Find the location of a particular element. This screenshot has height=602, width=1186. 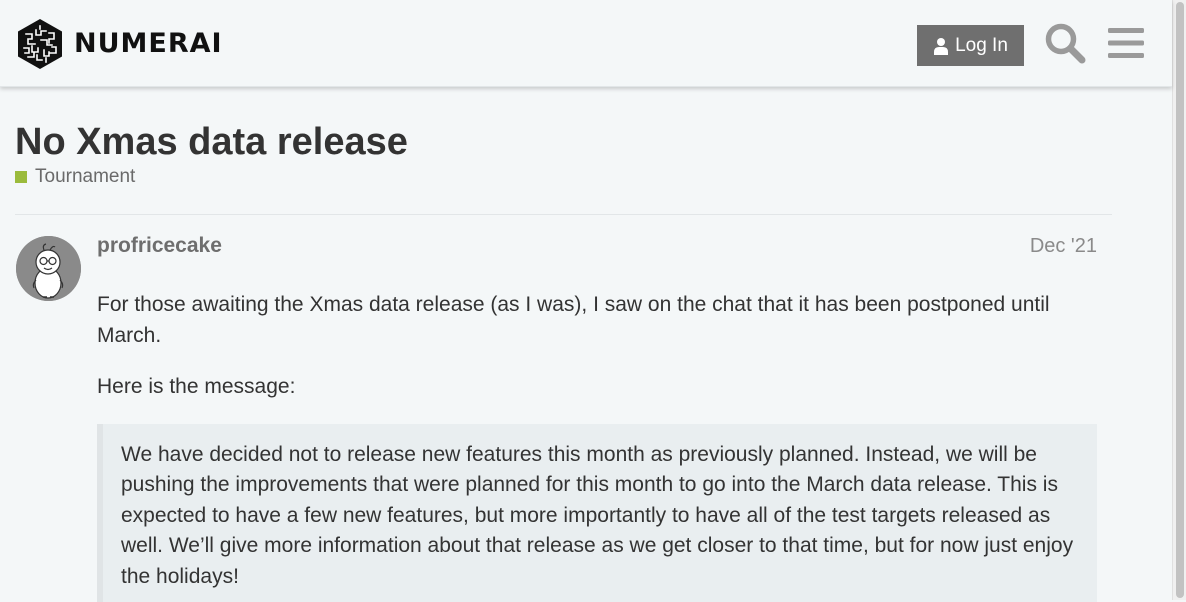

site-header: NUMERAI Log In is located at coordinates (586, 43).